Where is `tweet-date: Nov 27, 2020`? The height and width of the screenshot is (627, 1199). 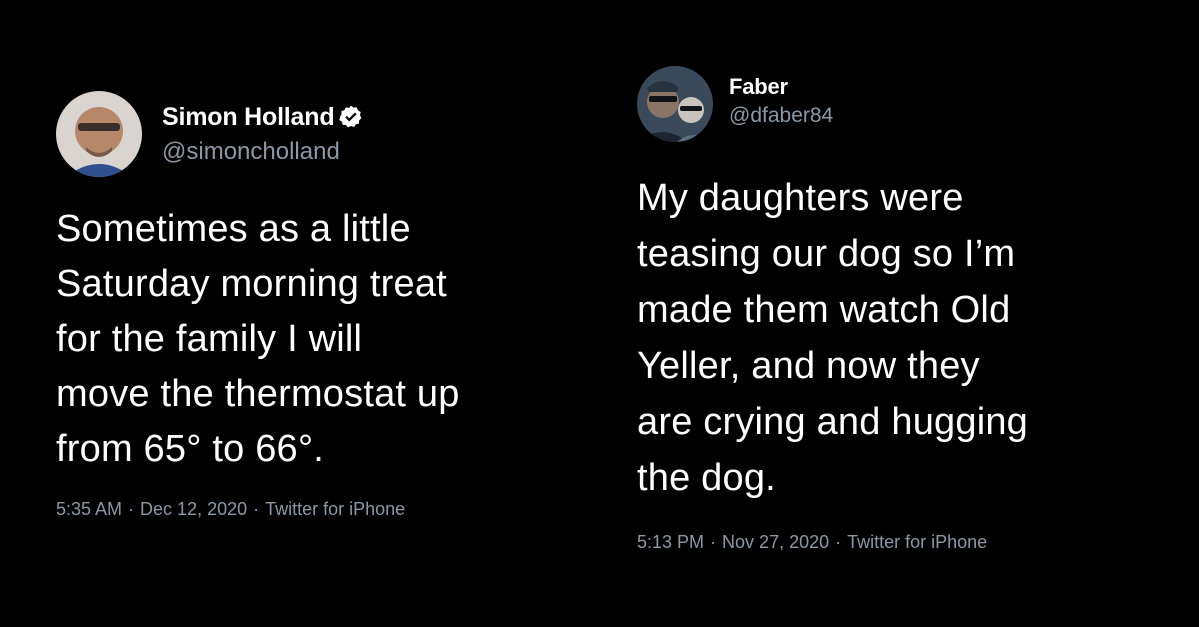 tweet-date: Nov 27, 2020 is located at coordinates (775, 542).